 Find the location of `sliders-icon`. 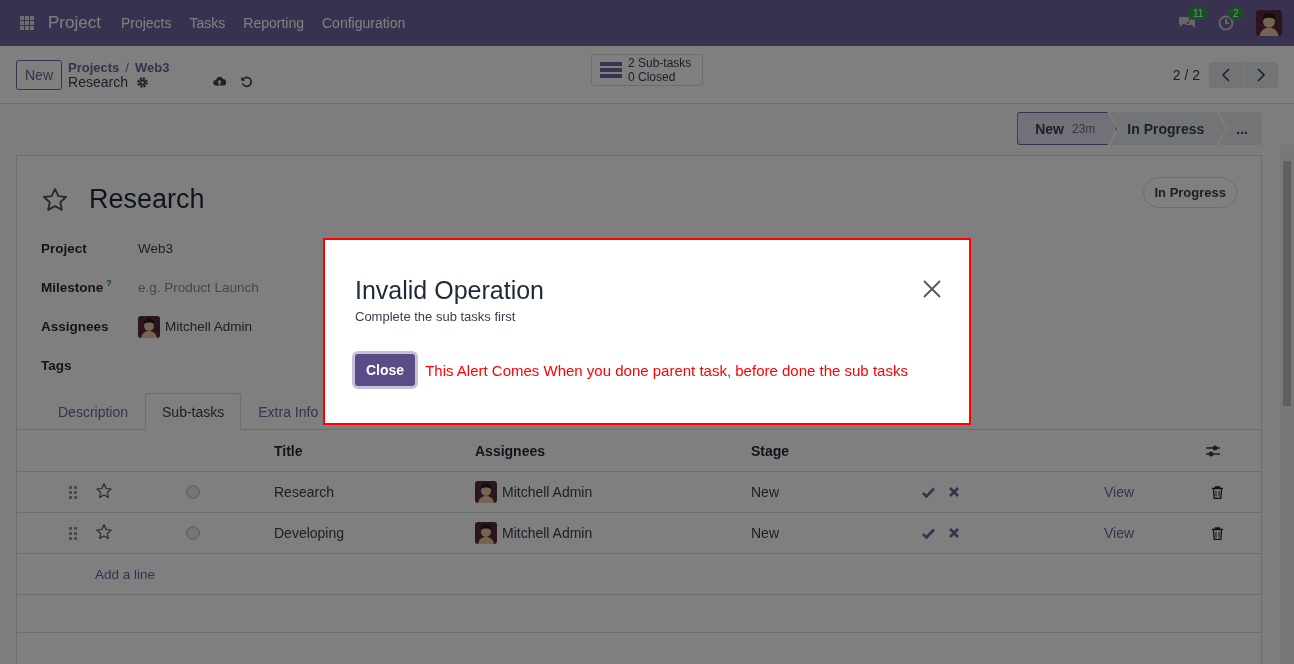

sliders-icon is located at coordinates (1213, 450).